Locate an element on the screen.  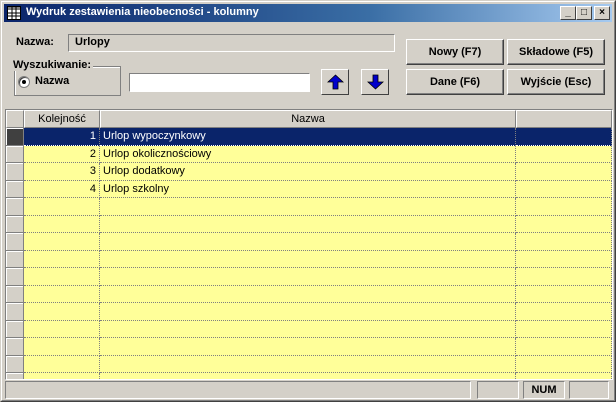
column-header-order: Kolejność is located at coordinates (62, 119).